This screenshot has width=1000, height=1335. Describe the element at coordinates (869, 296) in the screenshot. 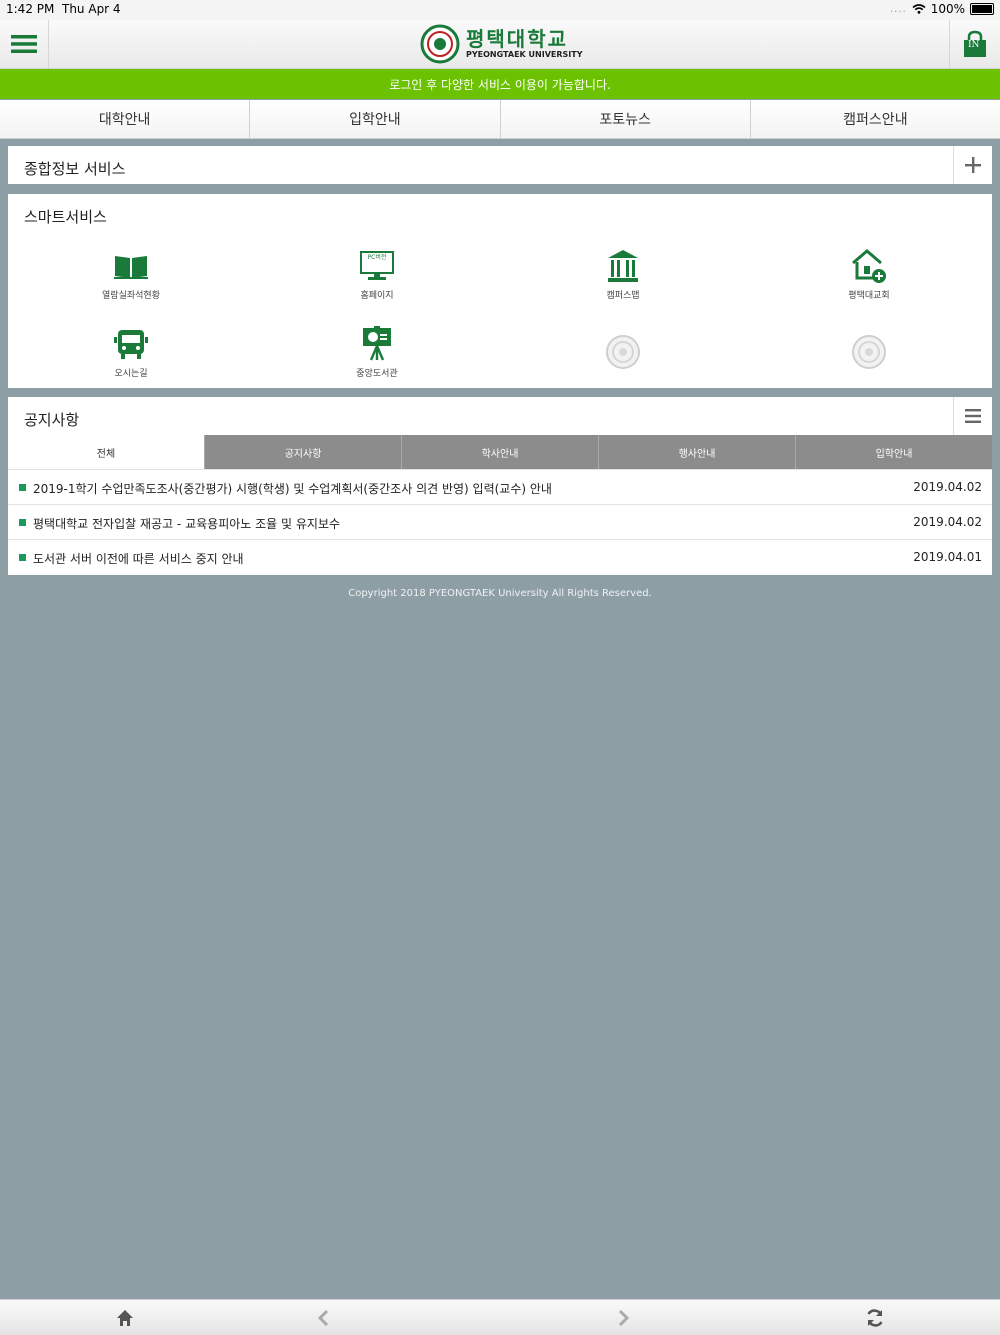

I see `smart-item-label: 평택대교회` at that location.